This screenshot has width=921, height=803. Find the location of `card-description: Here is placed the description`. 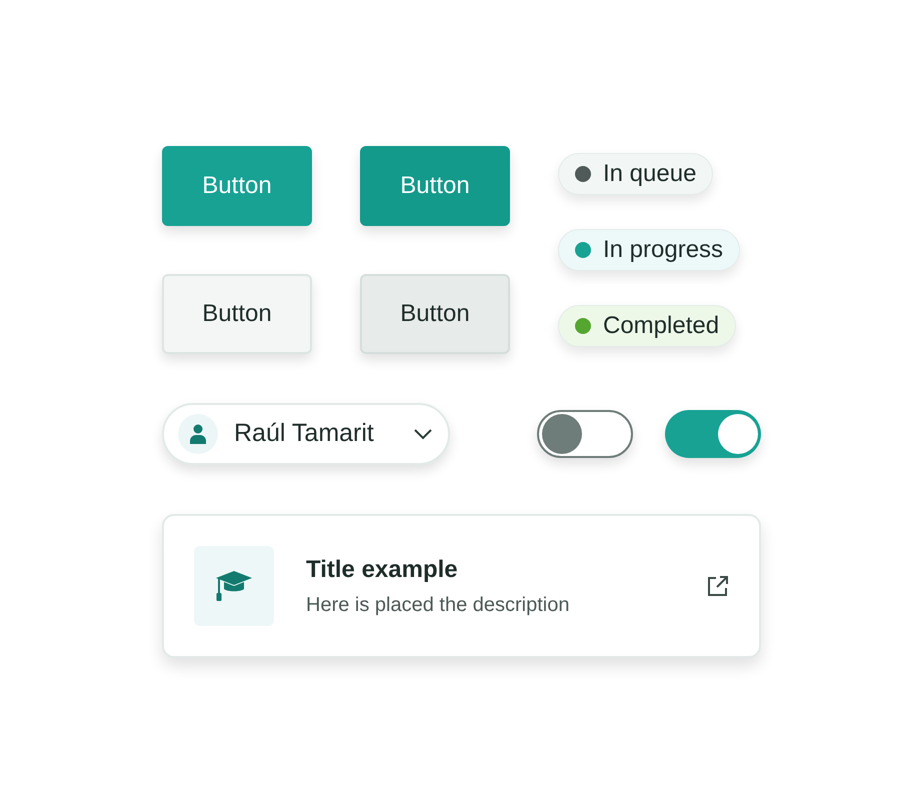

card-description: Here is placed the description is located at coordinates (438, 605).